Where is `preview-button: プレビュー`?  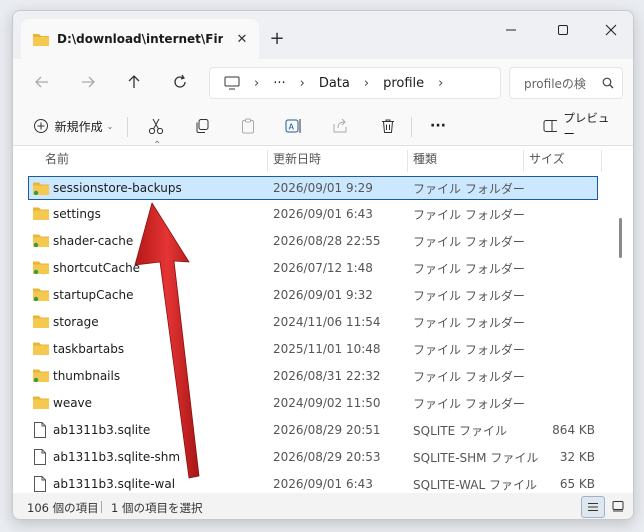 preview-button: プレビュー is located at coordinates (579, 126).